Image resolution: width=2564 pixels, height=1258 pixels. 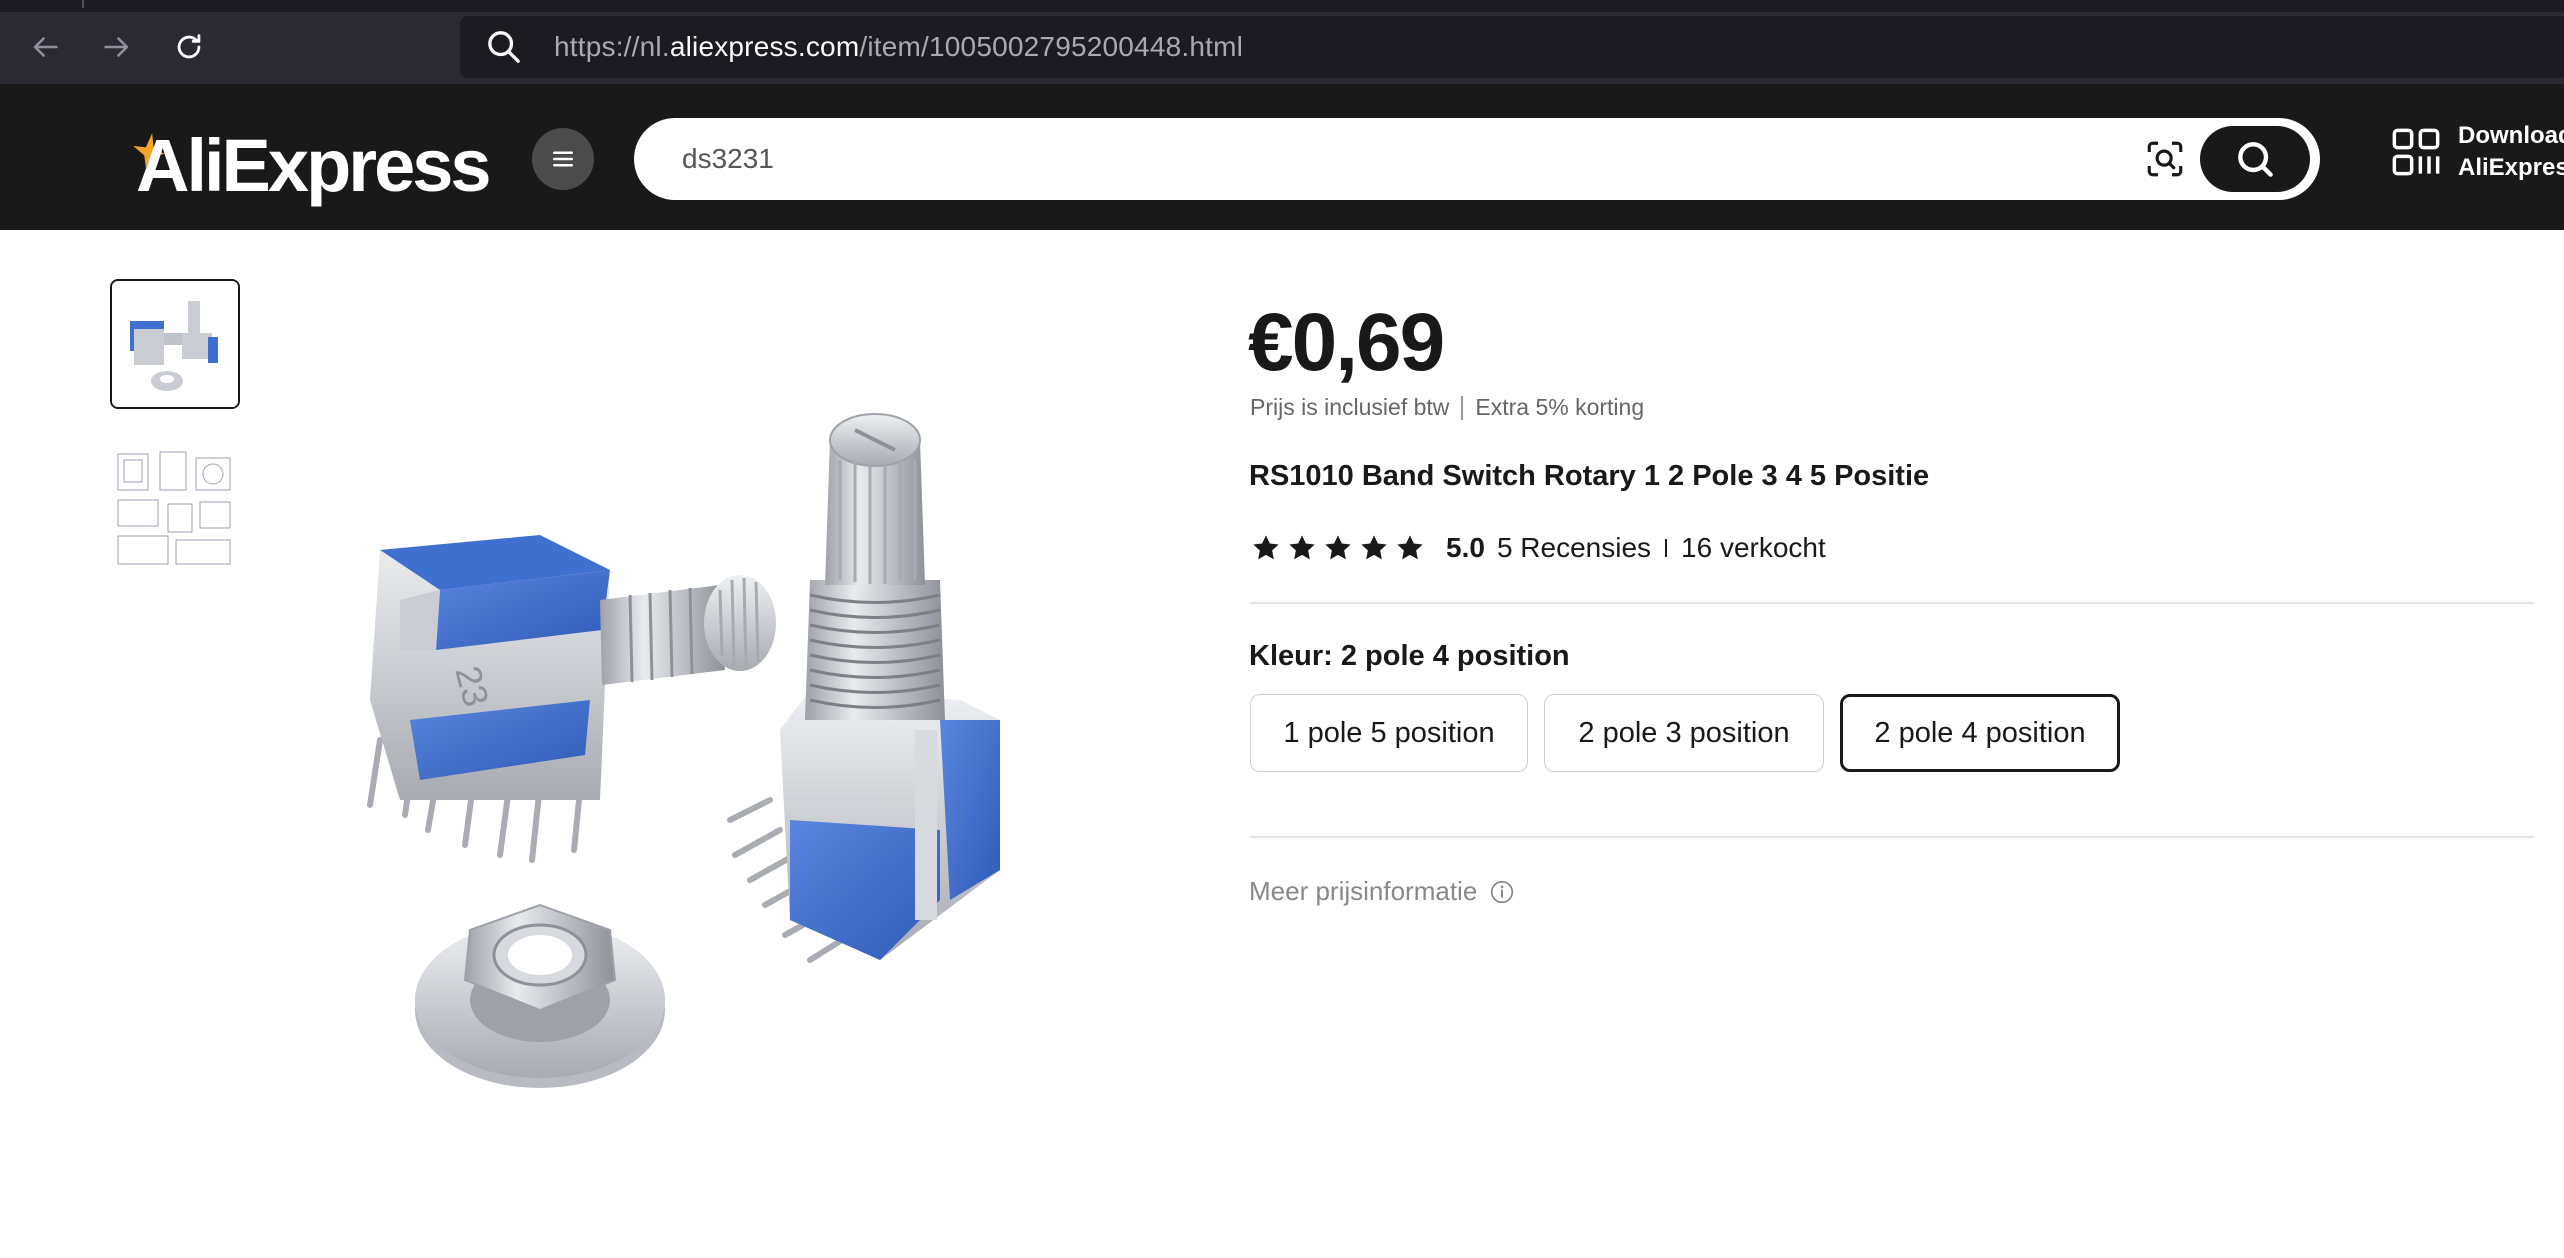 I want to click on download-label: Download, so click(x=2511, y=135).